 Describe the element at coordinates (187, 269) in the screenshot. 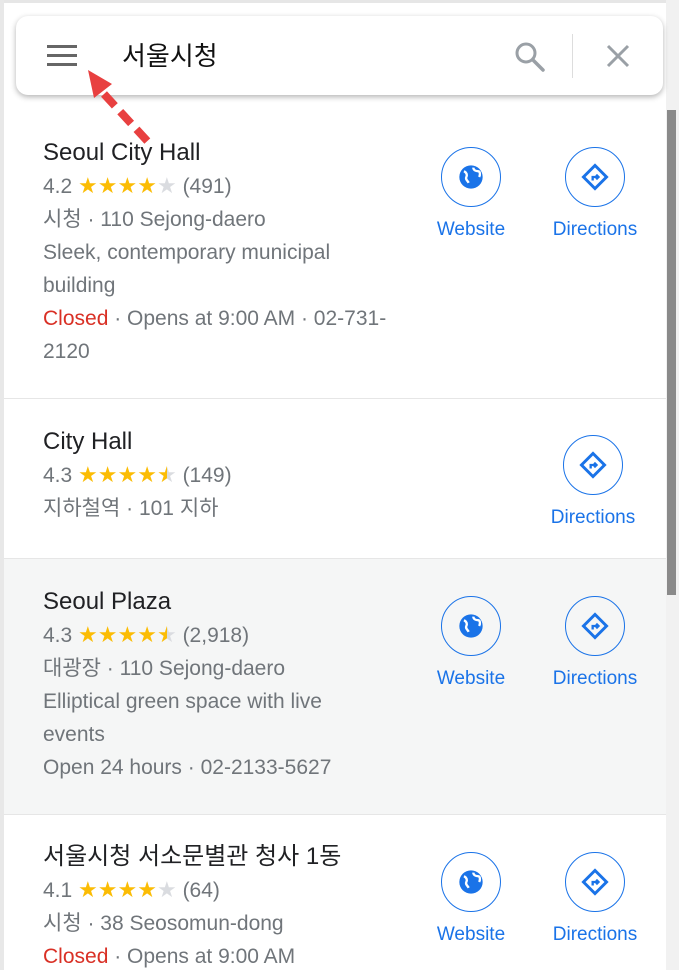

I see `description: Sleek, contemporary municipal building` at that location.